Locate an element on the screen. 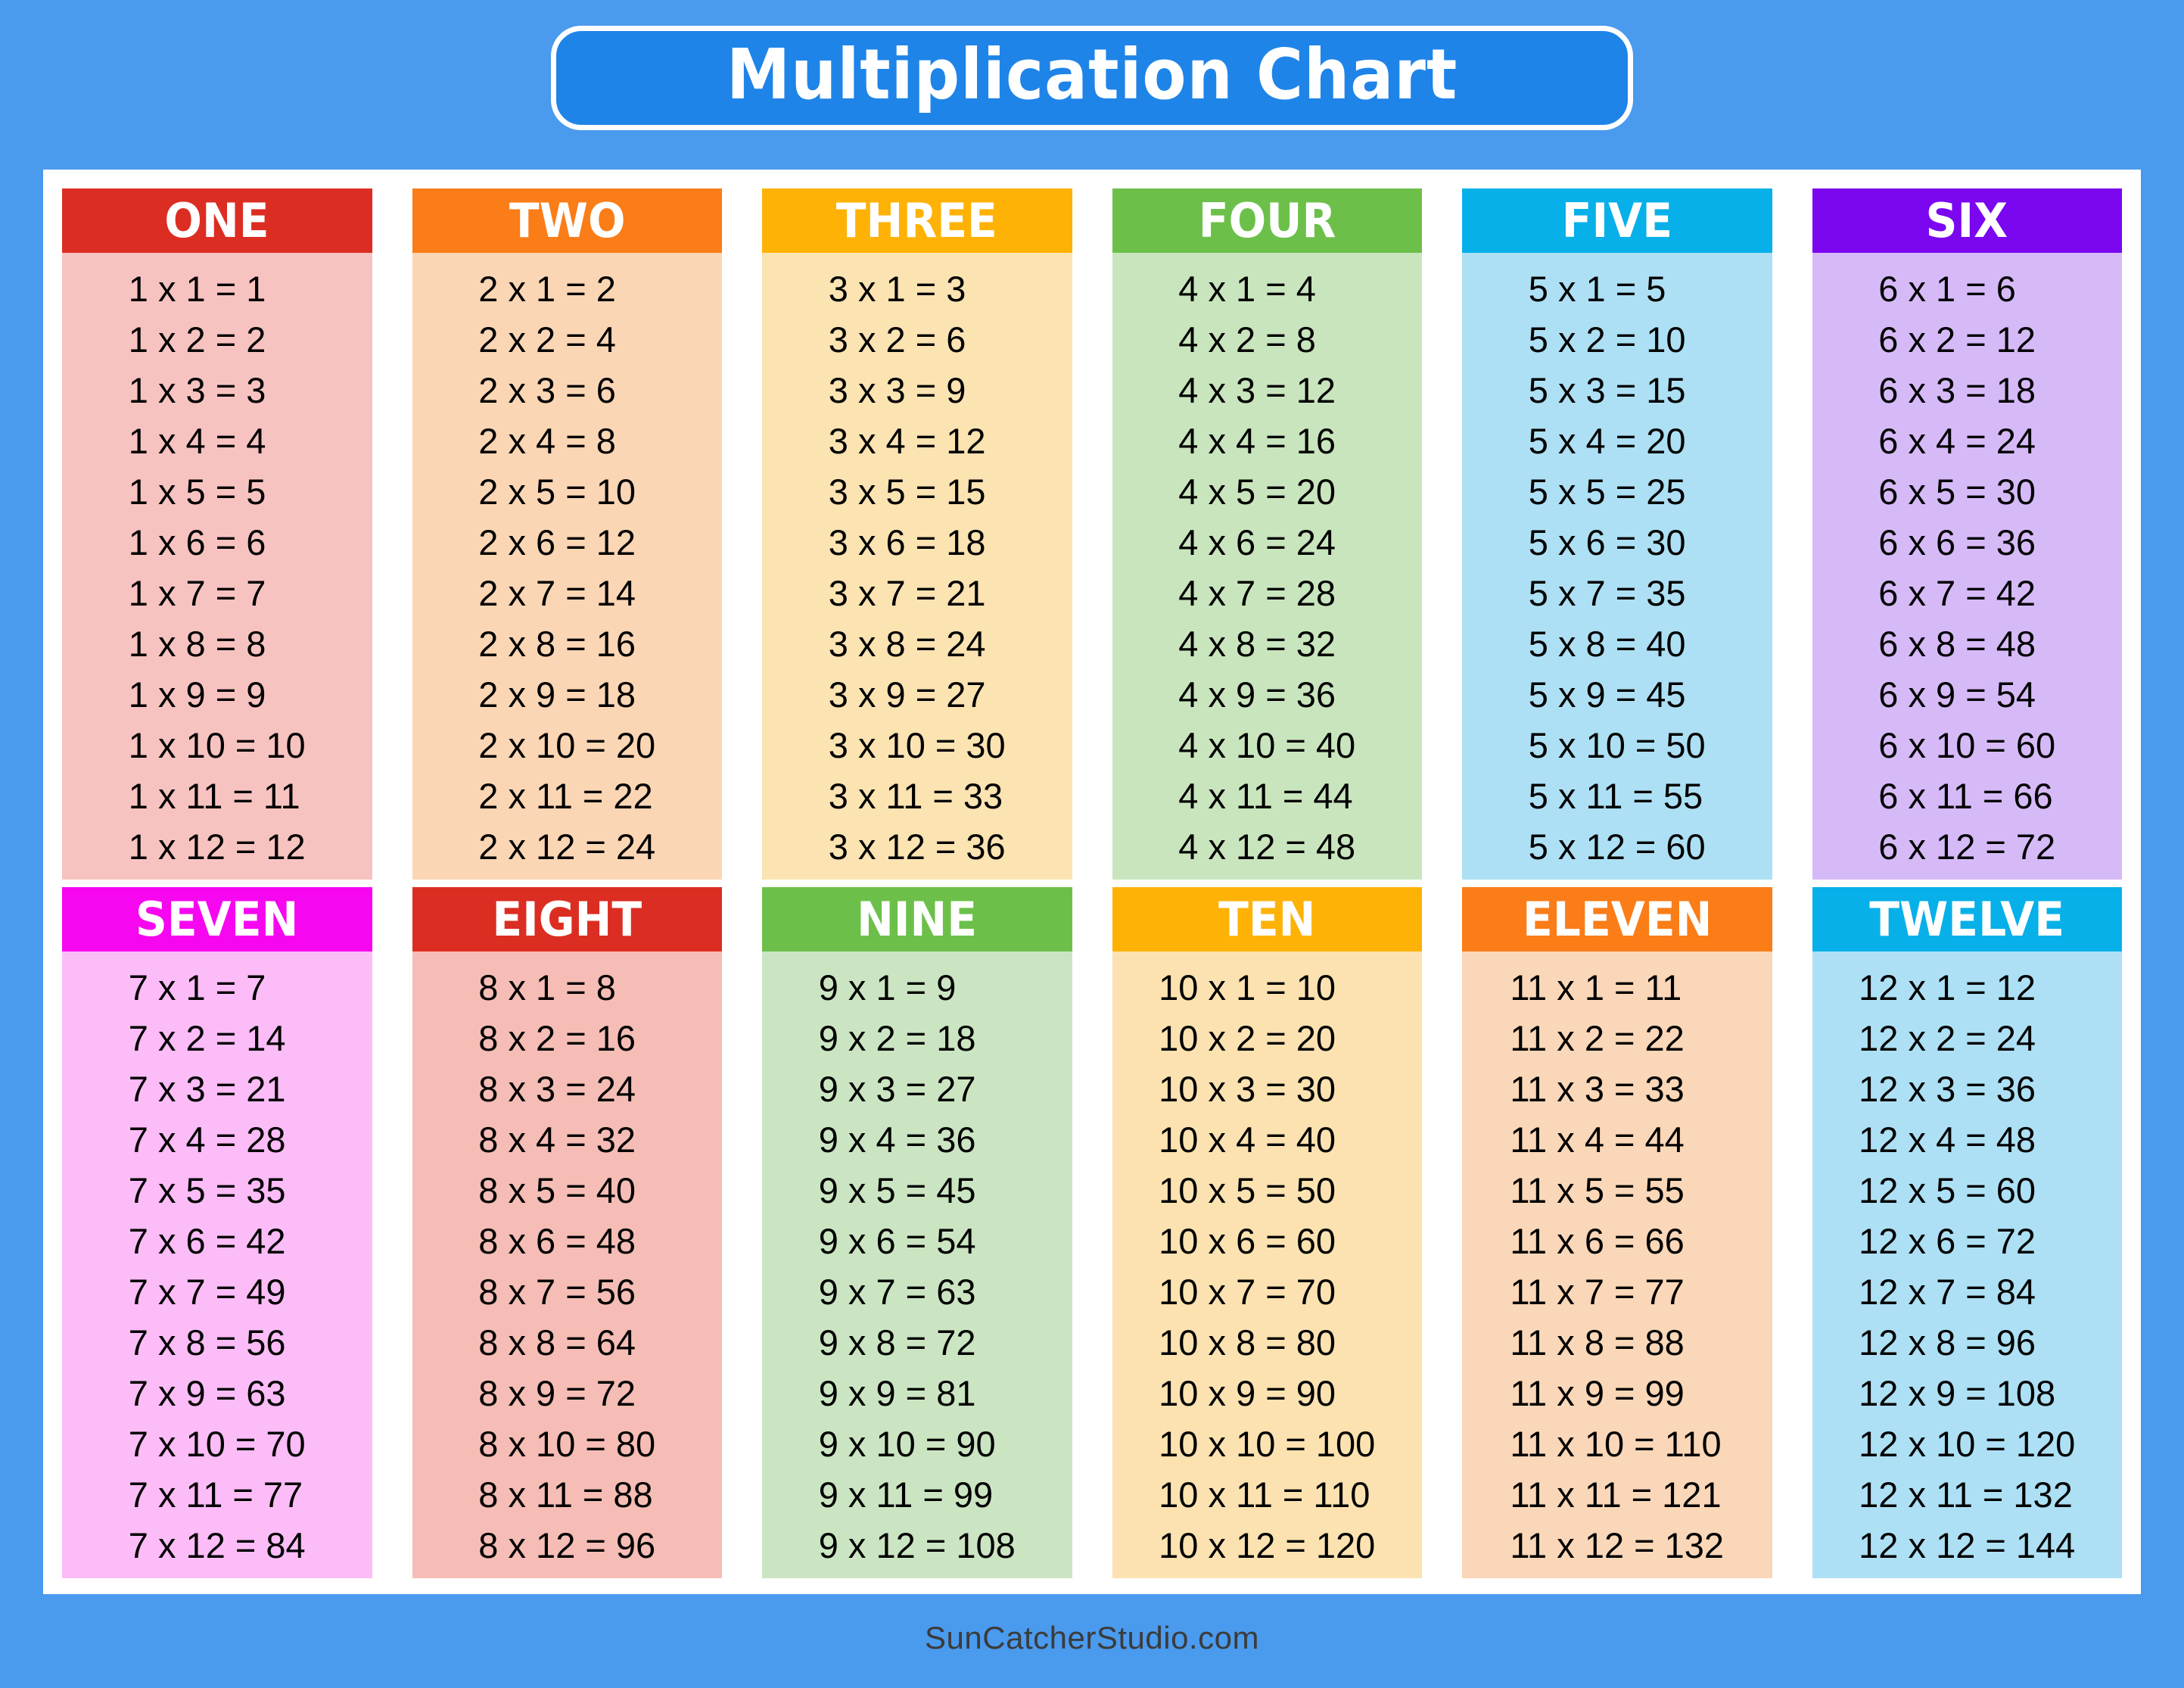  fact-row: 11 x 9 = 99 is located at coordinates (1597, 1393).